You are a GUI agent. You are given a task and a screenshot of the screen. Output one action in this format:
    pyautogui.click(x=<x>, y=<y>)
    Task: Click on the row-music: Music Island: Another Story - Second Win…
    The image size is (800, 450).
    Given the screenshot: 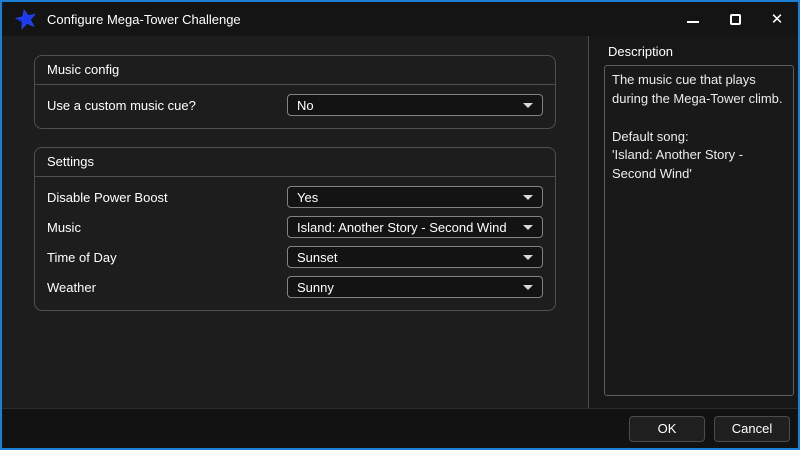 What is the action you would take?
    pyautogui.click(x=295, y=227)
    